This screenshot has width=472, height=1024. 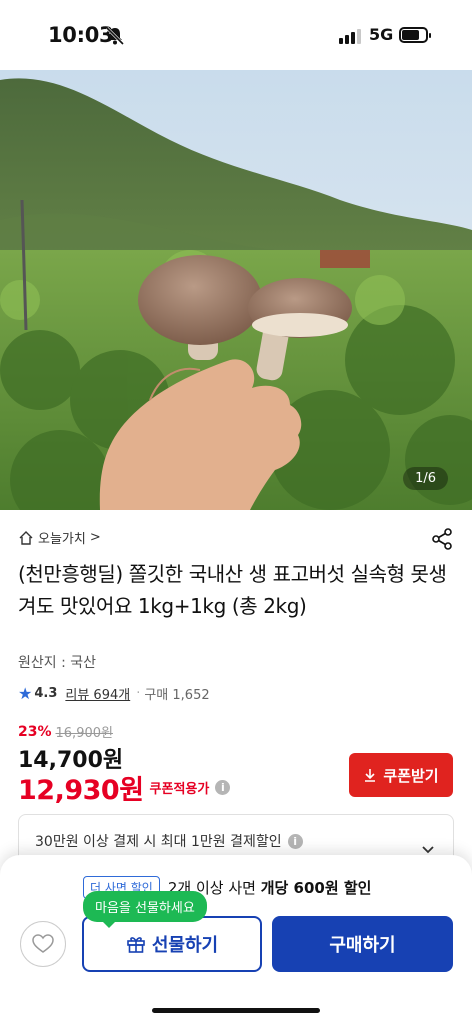 I want to click on buy-button-label: 구매하기, so click(x=362, y=945).